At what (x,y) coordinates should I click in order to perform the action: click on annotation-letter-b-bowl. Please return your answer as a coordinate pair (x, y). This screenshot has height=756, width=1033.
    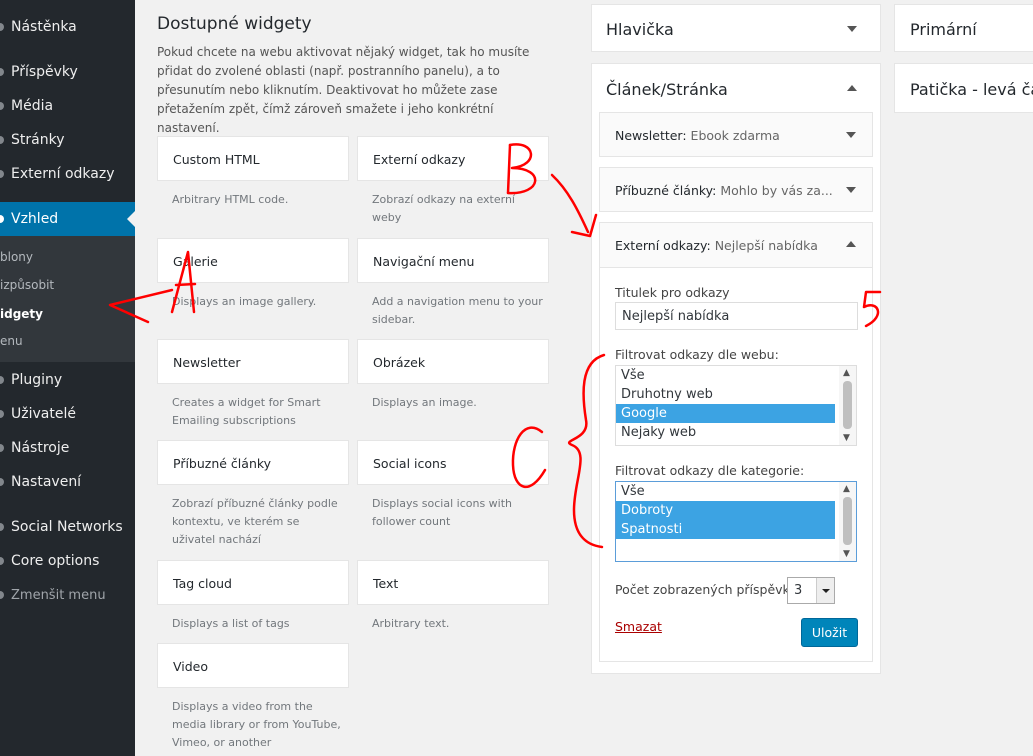
    Looking at the image, I should click on (521, 169).